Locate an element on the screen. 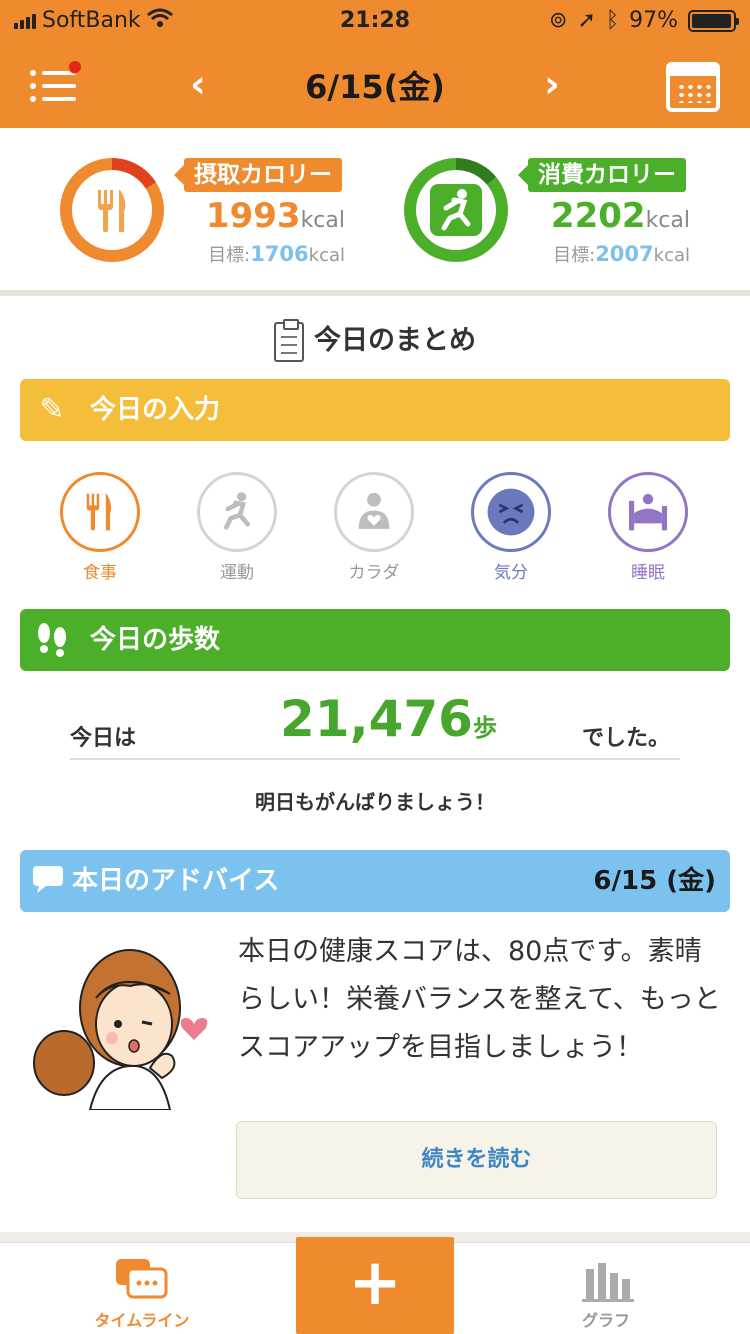 The image size is (750, 1334). calendar-button is located at coordinates (693, 87).